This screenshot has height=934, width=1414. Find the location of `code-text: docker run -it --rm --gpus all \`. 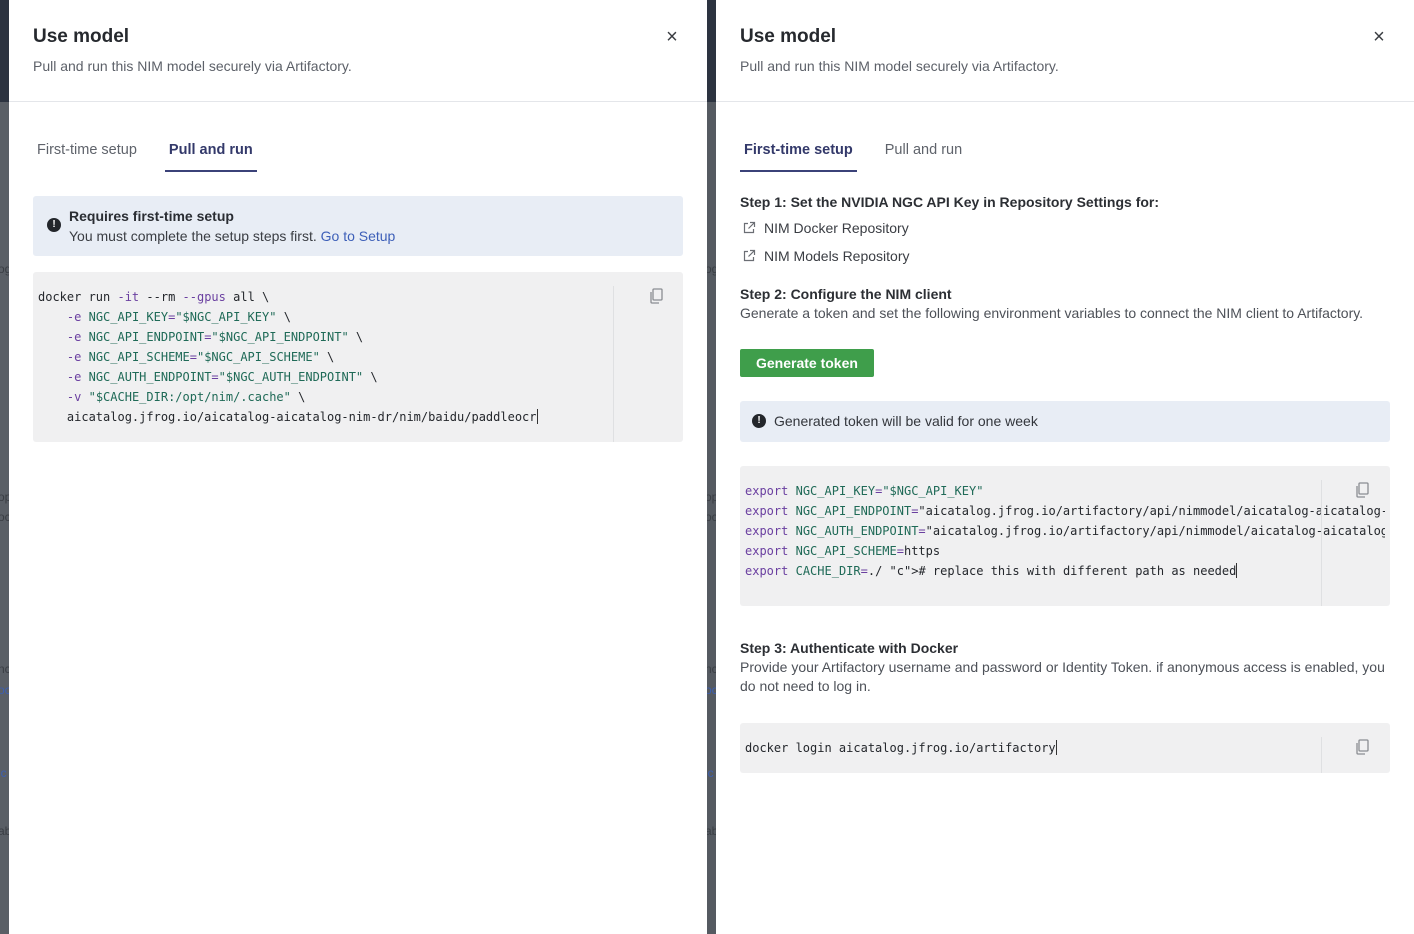

code-text: docker run -it --rm --gpus all \ is located at coordinates (154, 297).